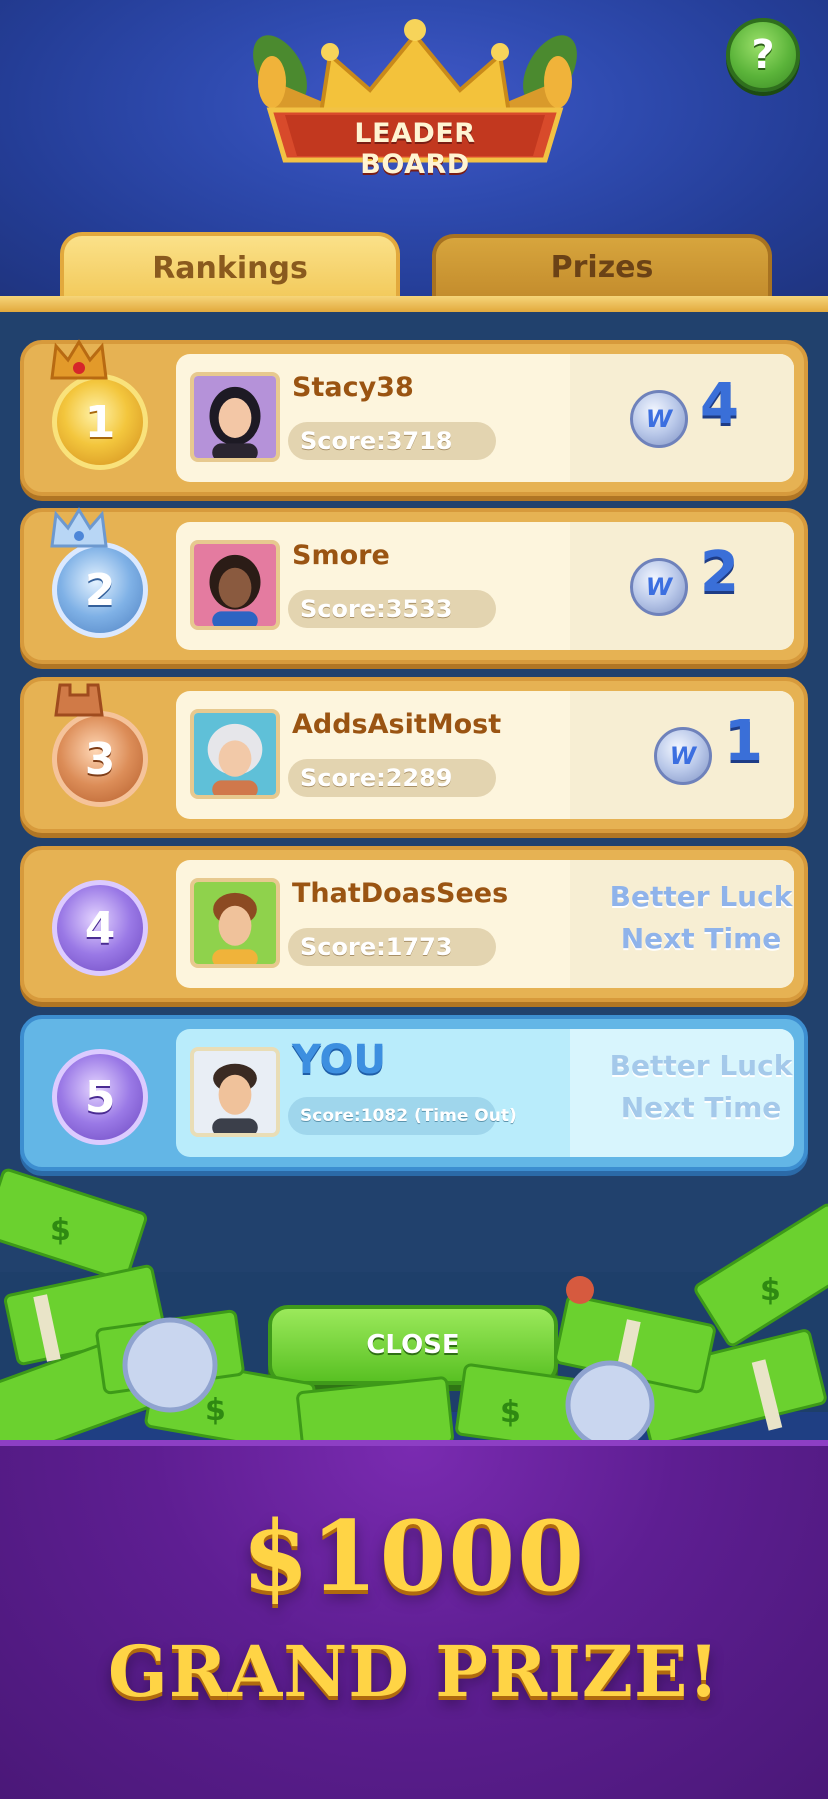 The height and width of the screenshot is (1799, 828). Describe the element at coordinates (414, 304) in the screenshot. I see `tab-underline` at that location.